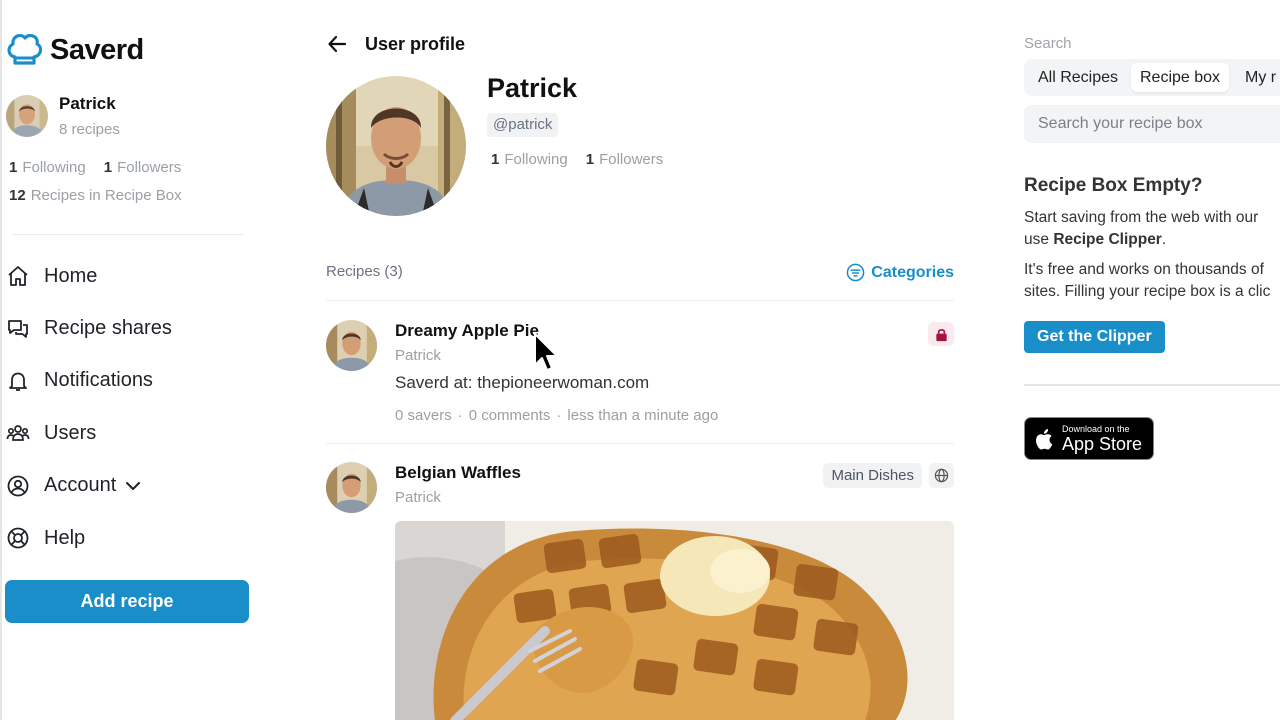 The width and height of the screenshot is (1280, 720). I want to click on profile-handle: @patrick, so click(523, 125).